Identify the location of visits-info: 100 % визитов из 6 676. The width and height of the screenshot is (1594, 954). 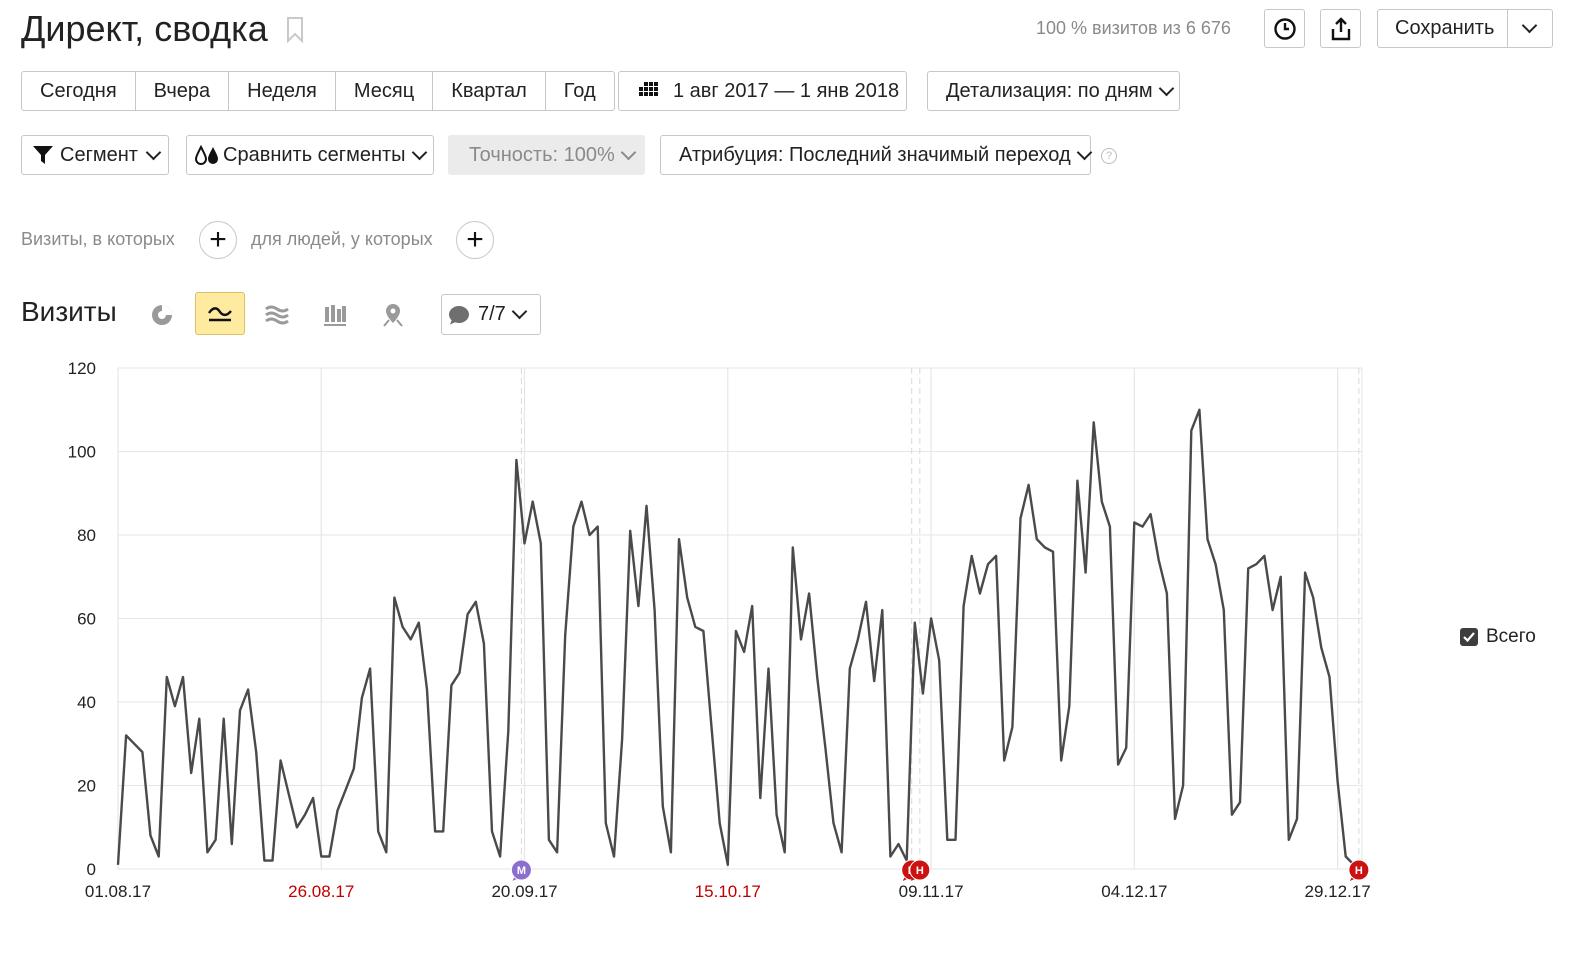
(1133, 28).